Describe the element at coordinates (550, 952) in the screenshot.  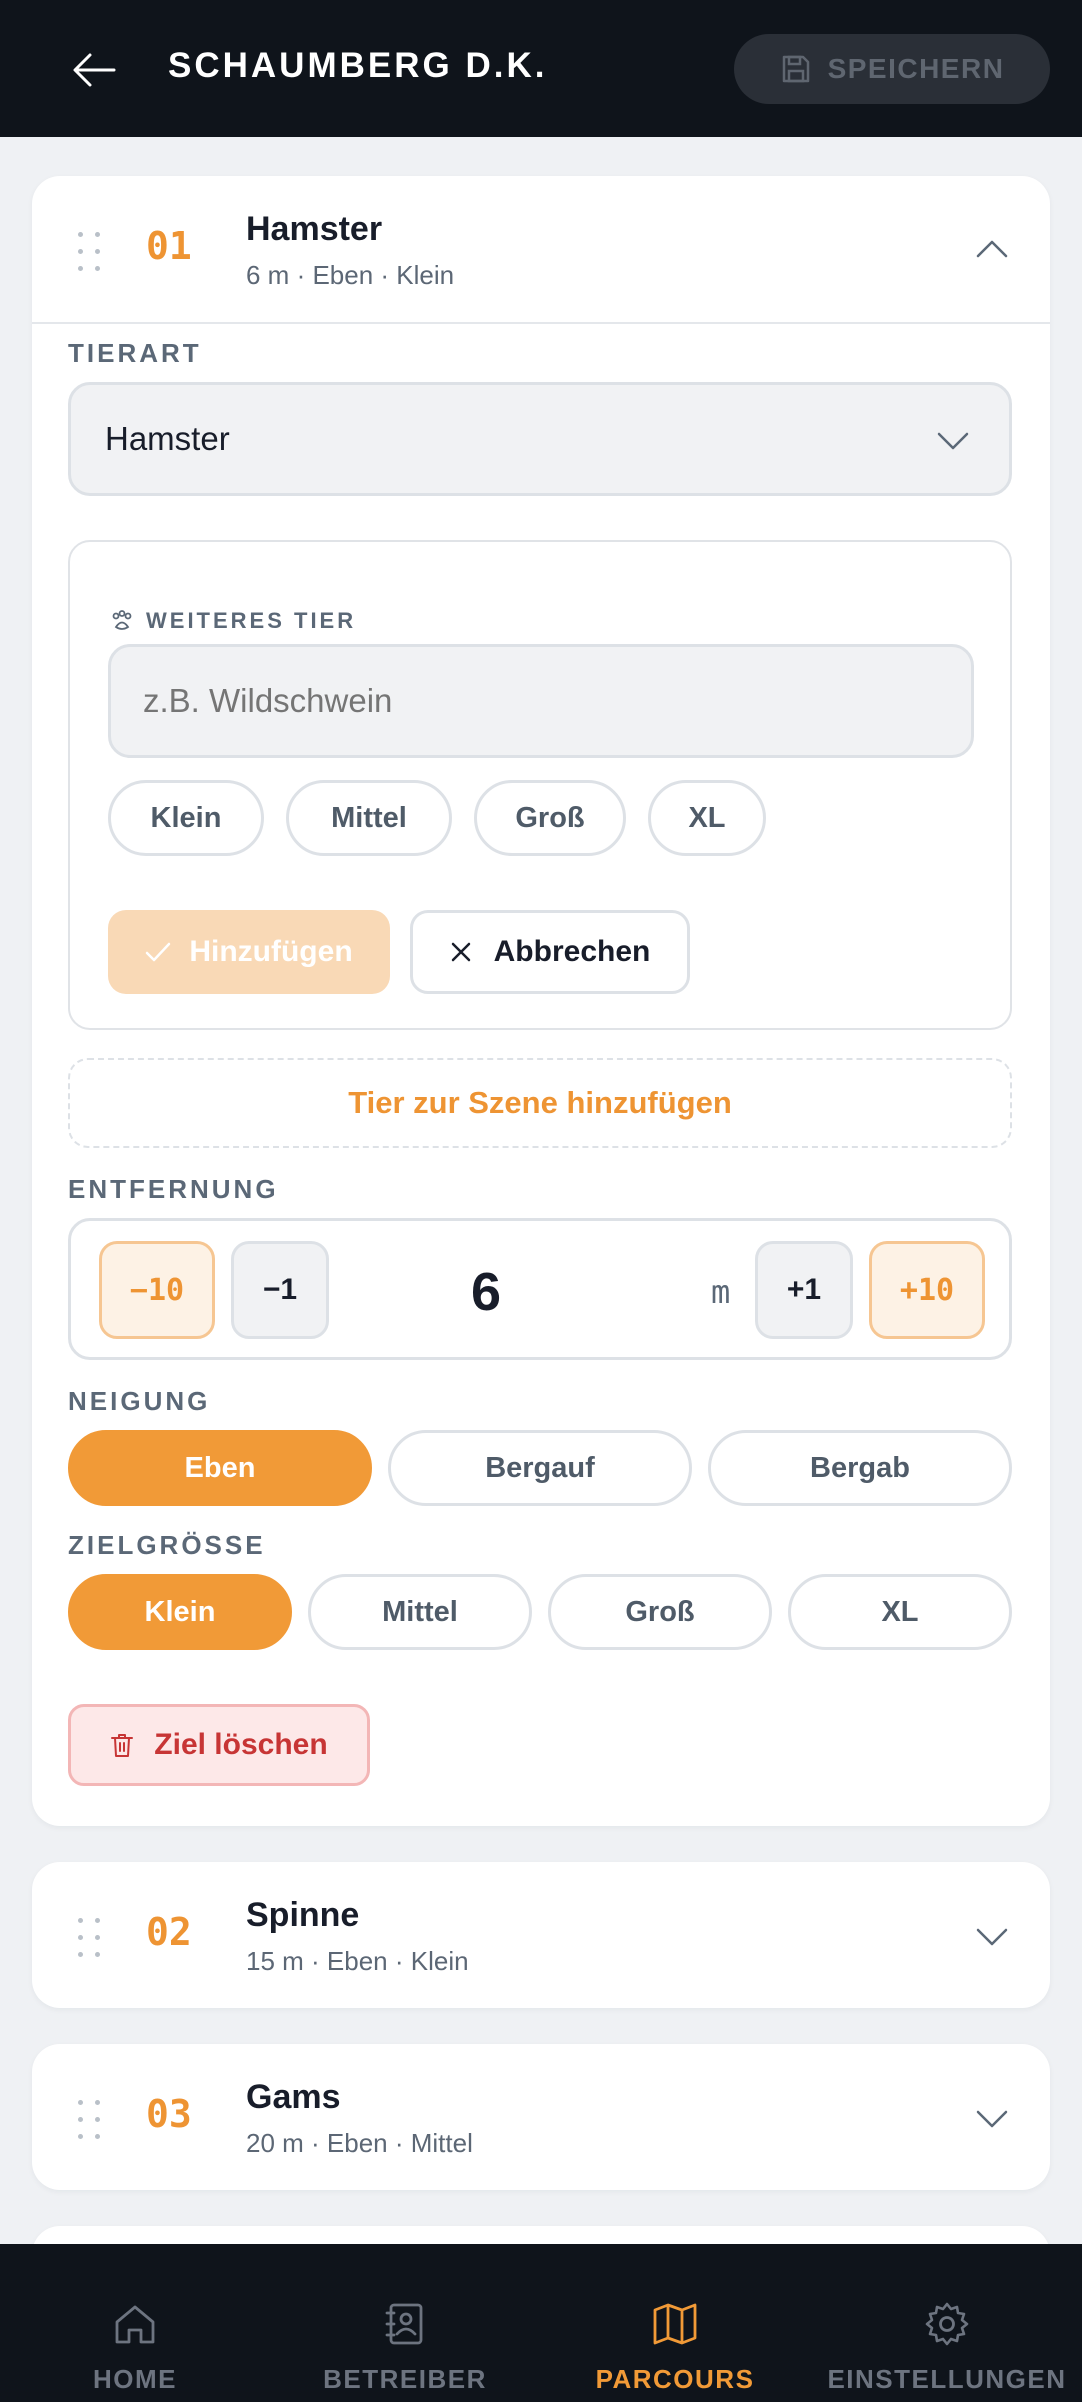
I see `cancel-button: Abbrechen` at that location.